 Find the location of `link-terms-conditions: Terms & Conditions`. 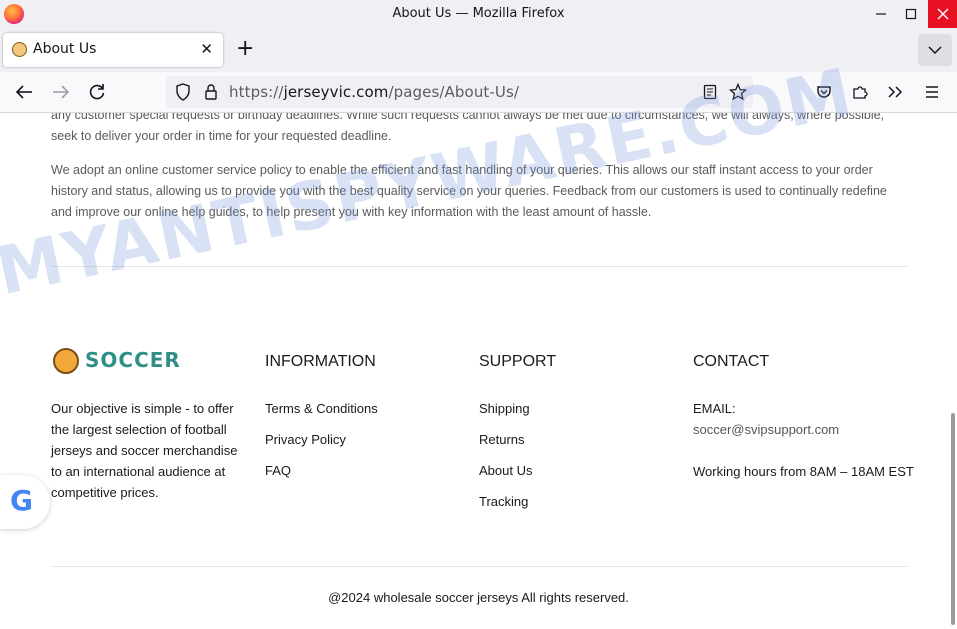

link-terms-conditions: Terms & Conditions is located at coordinates (321, 408).